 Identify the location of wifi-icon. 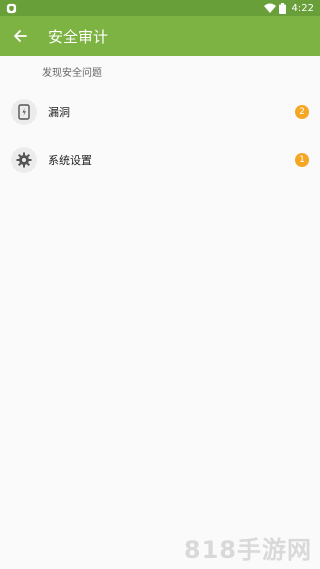
(269, 8).